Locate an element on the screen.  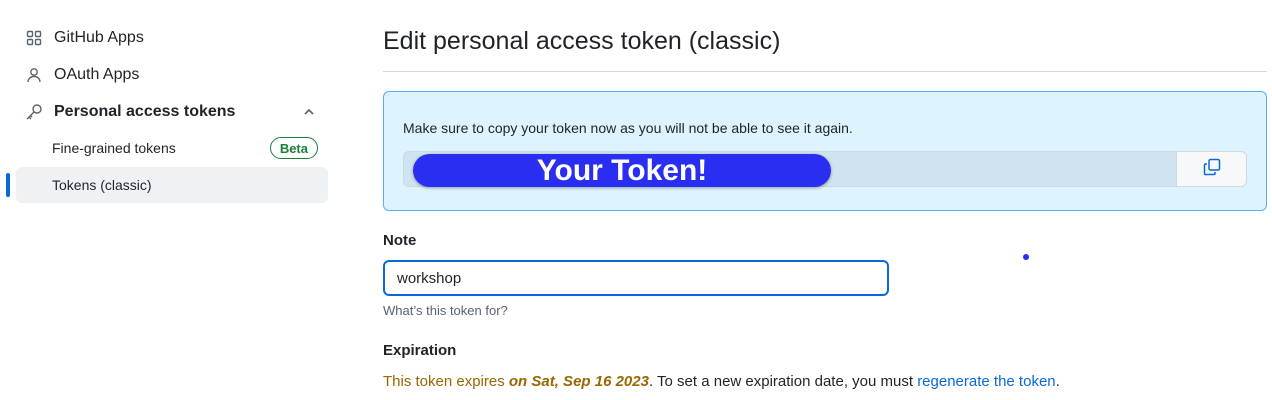
active-indicator is located at coordinates (8, 185).